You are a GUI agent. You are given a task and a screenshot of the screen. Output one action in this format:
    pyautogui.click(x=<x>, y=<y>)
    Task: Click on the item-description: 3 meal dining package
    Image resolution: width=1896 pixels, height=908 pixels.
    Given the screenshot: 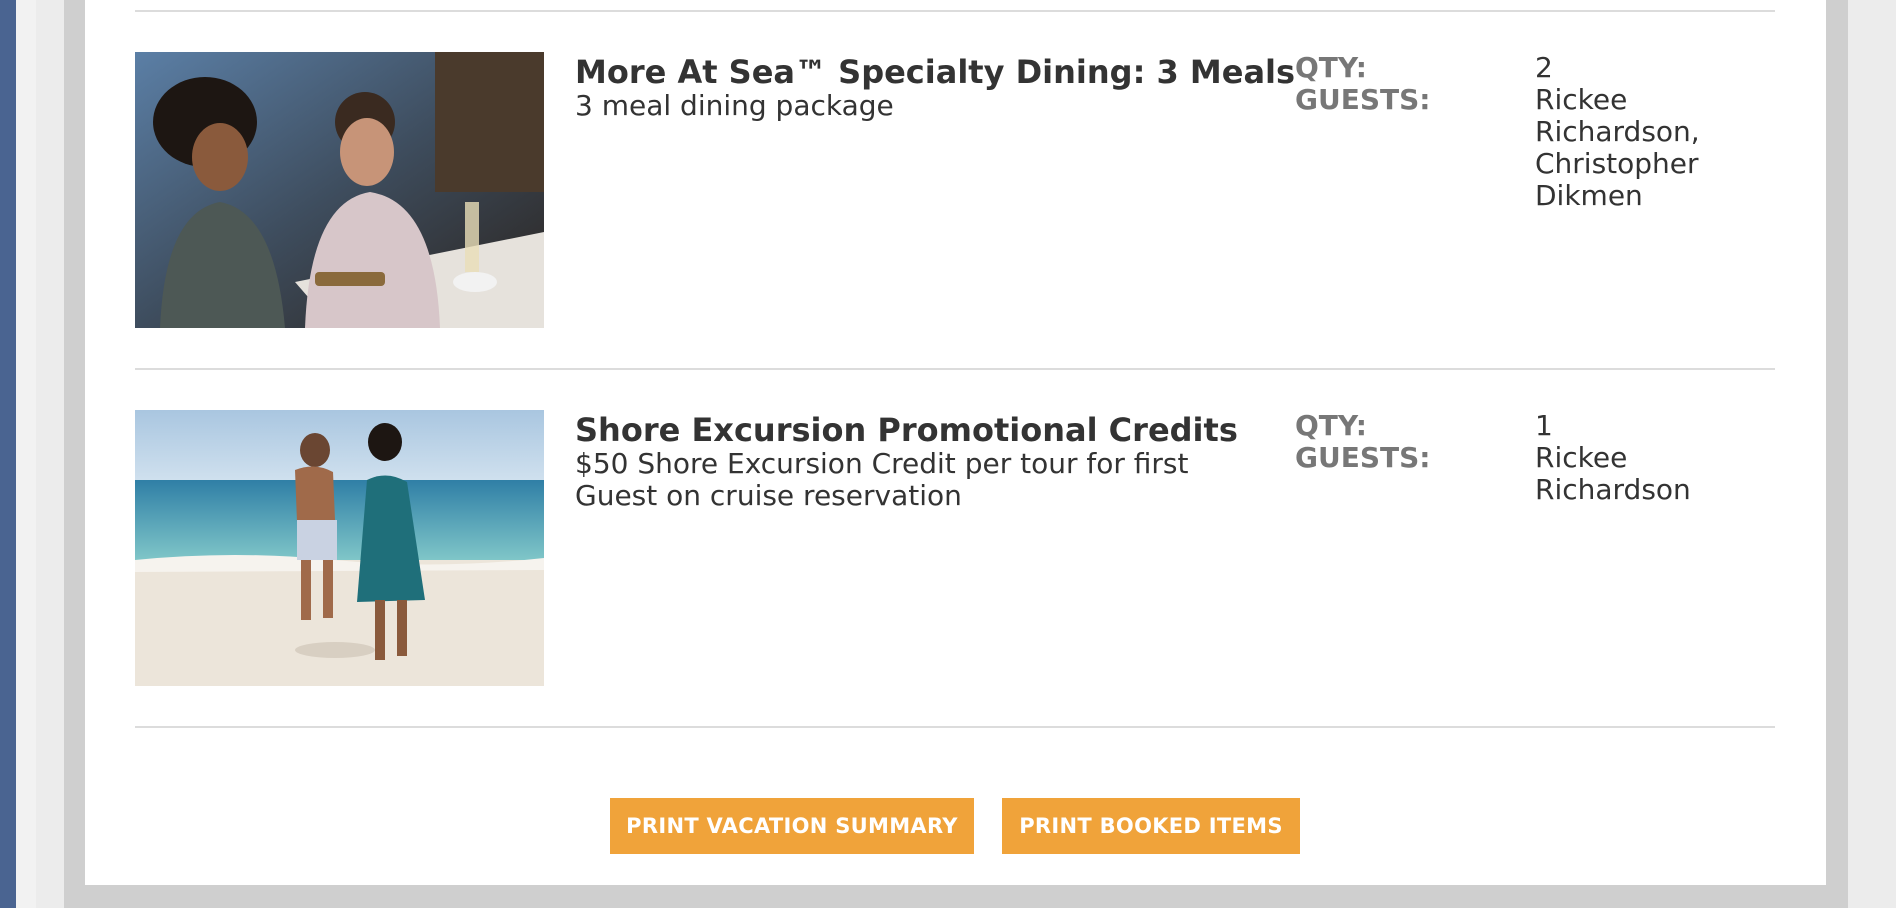 What is the action you would take?
    pyautogui.click(x=734, y=105)
    